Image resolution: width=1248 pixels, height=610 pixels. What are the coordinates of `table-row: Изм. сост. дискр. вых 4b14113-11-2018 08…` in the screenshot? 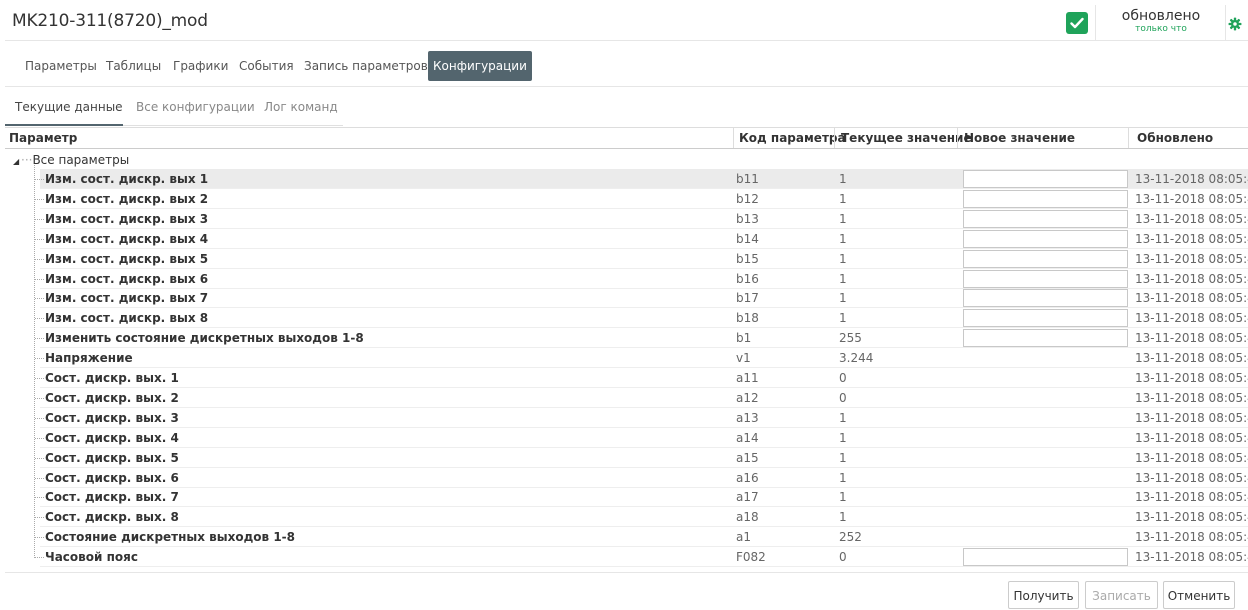 It's located at (626, 239).